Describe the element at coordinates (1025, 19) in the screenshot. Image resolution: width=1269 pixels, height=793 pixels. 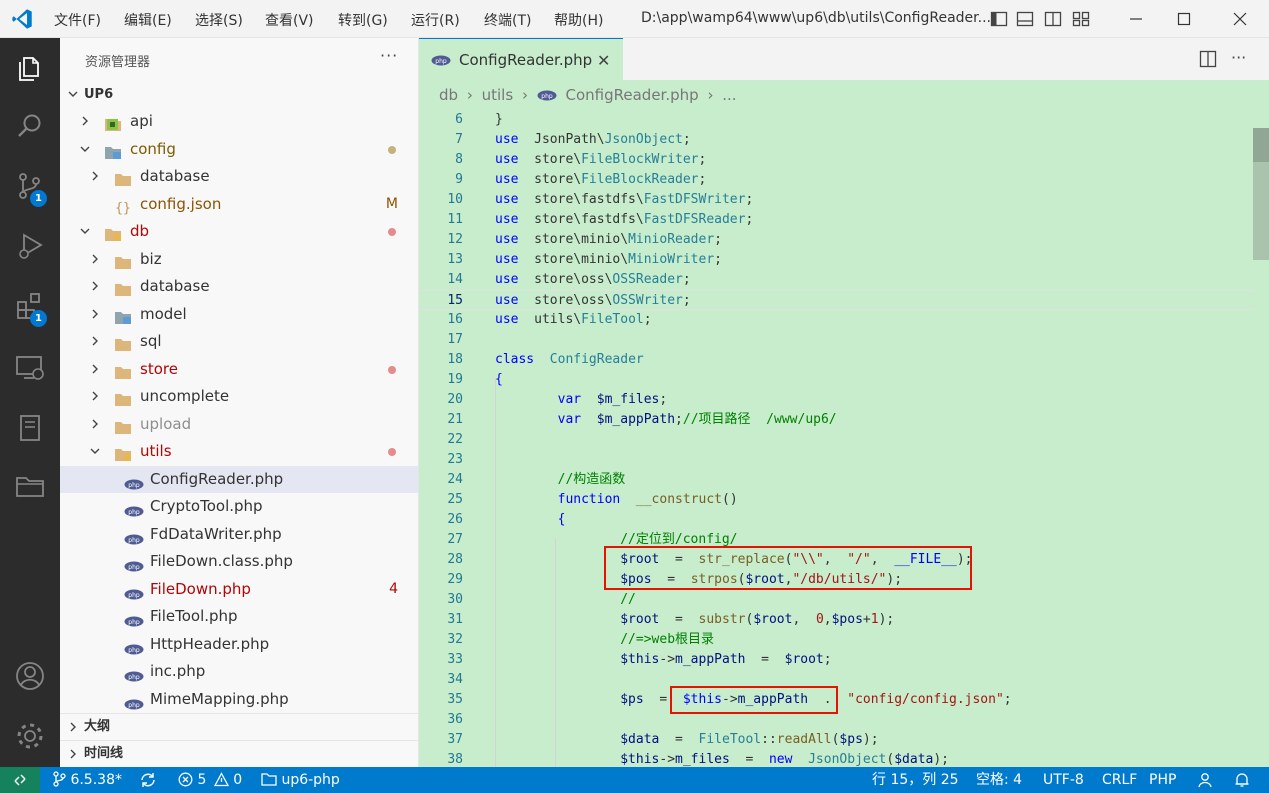
I see `toggle-panel-icon` at that location.